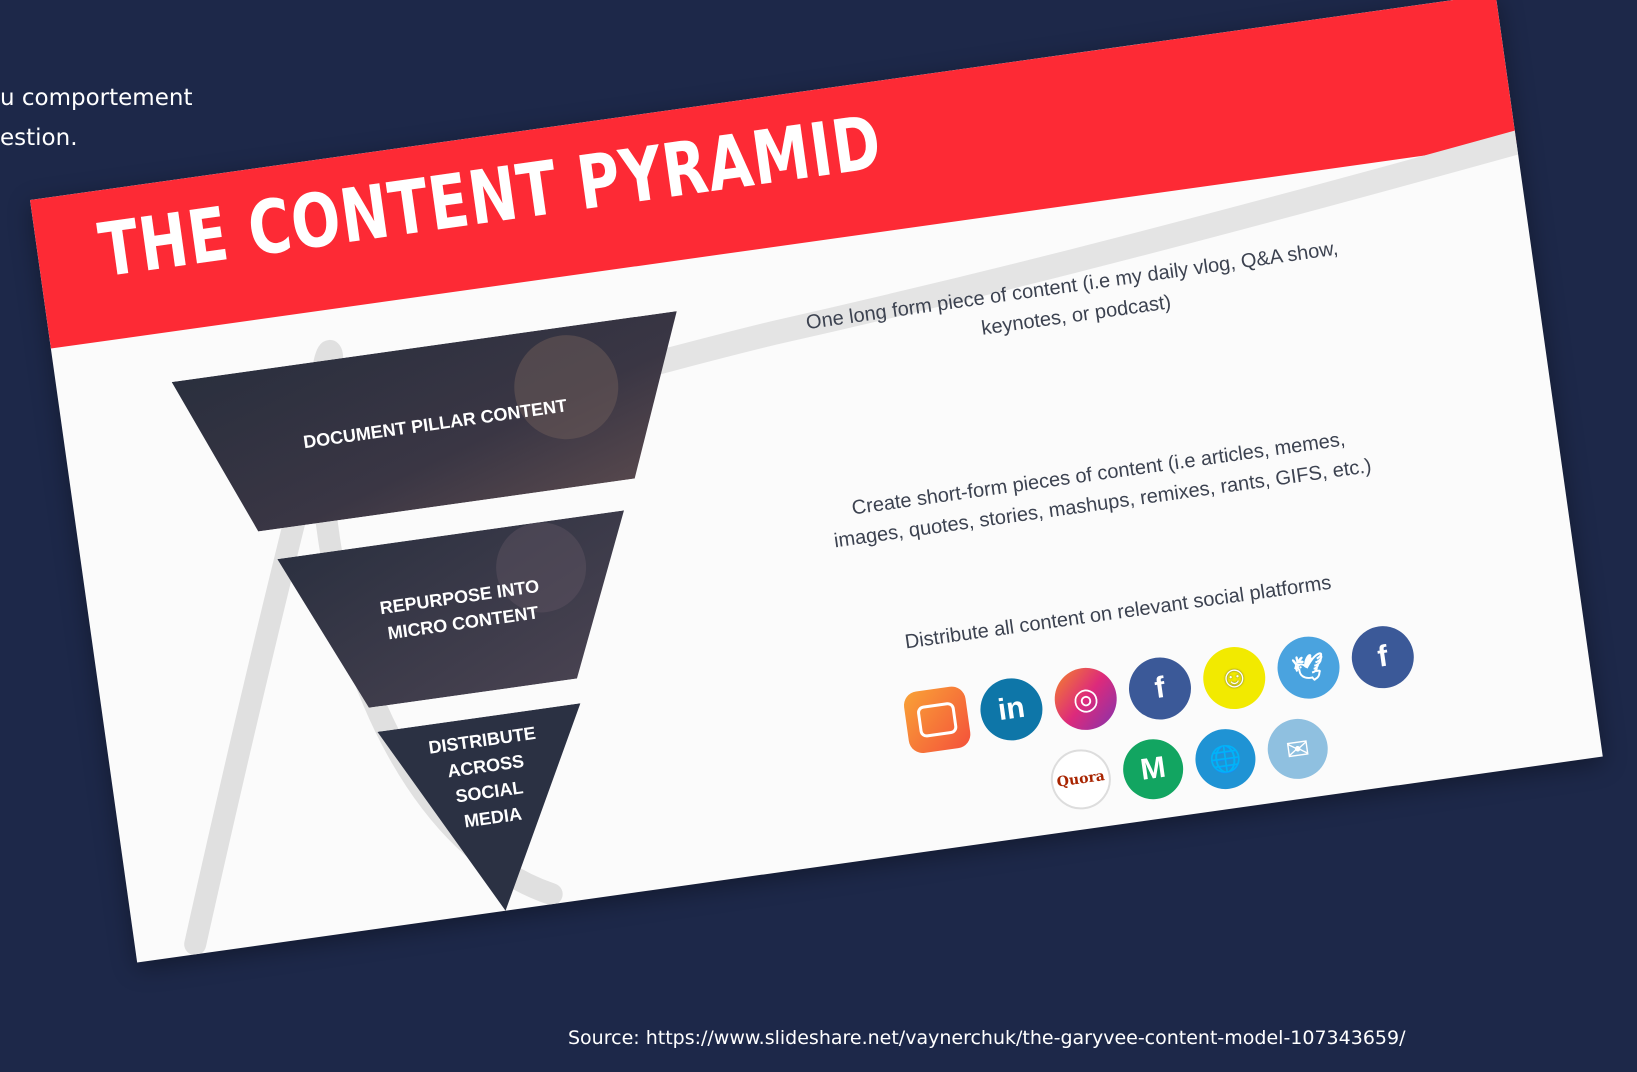 The width and height of the screenshot is (1637, 1072). What do you see at coordinates (96, 98) in the screenshot?
I see `partial-text-line-1: u comportement` at bounding box center [96, 98].